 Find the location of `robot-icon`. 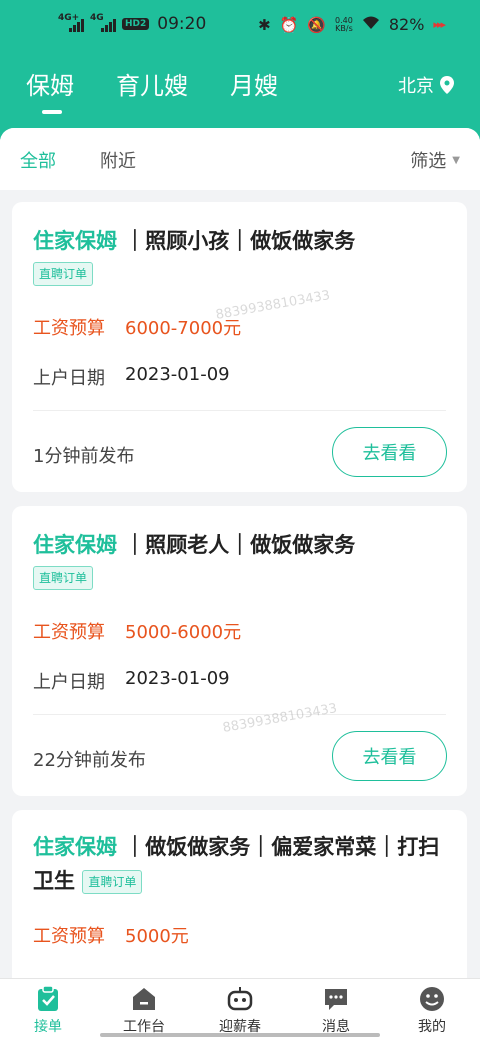

robot-icon is located at coordinates (240, 999).